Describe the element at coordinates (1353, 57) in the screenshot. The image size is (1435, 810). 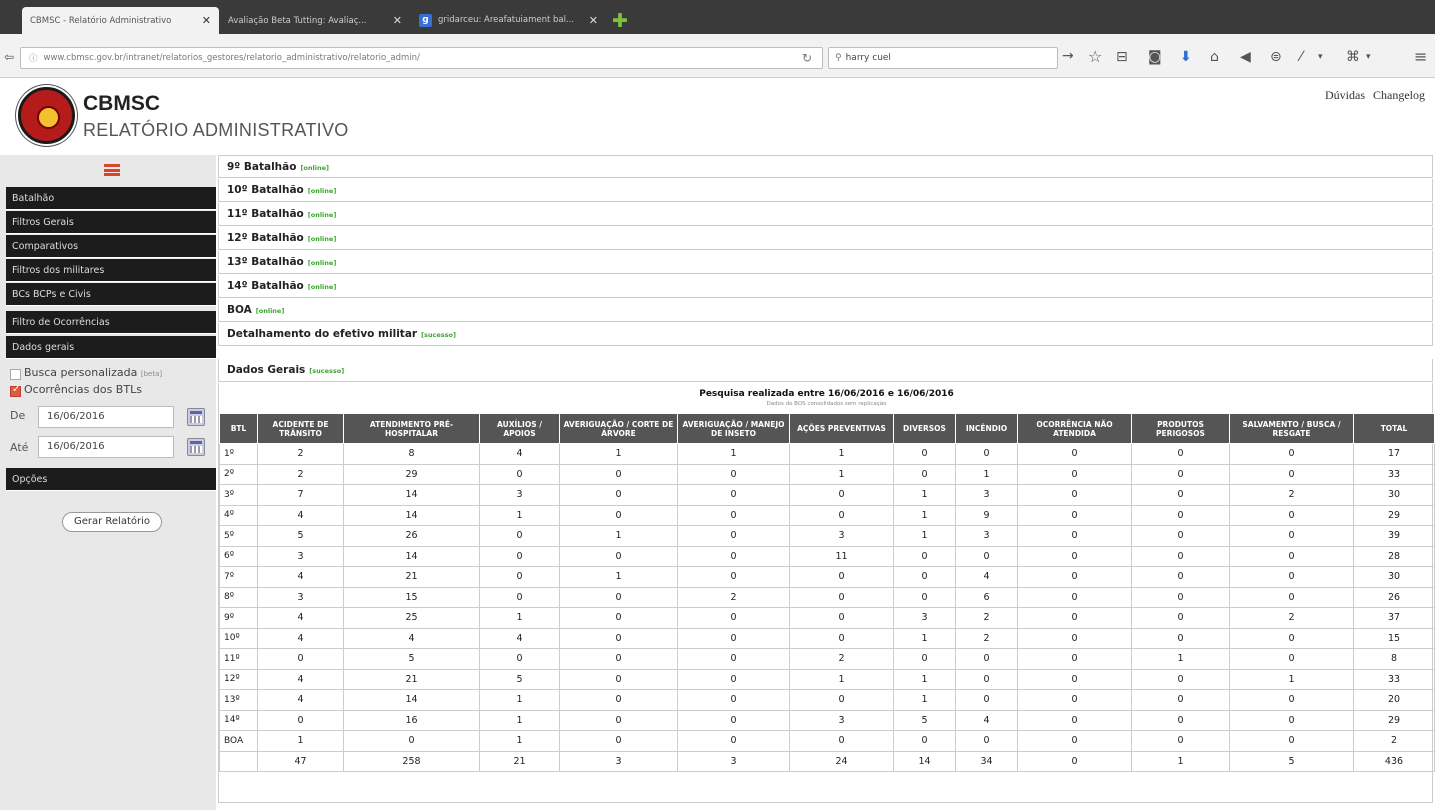
I see `translate-icon: ⌘` at that location.